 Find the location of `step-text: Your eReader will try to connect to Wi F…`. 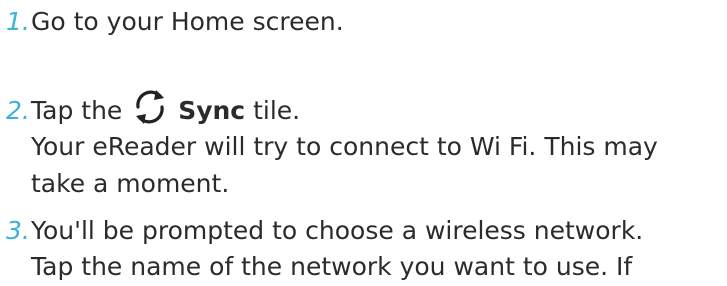

step-text: Your eReader will try to connect to Wi F… is located at coordinates (344, 146).